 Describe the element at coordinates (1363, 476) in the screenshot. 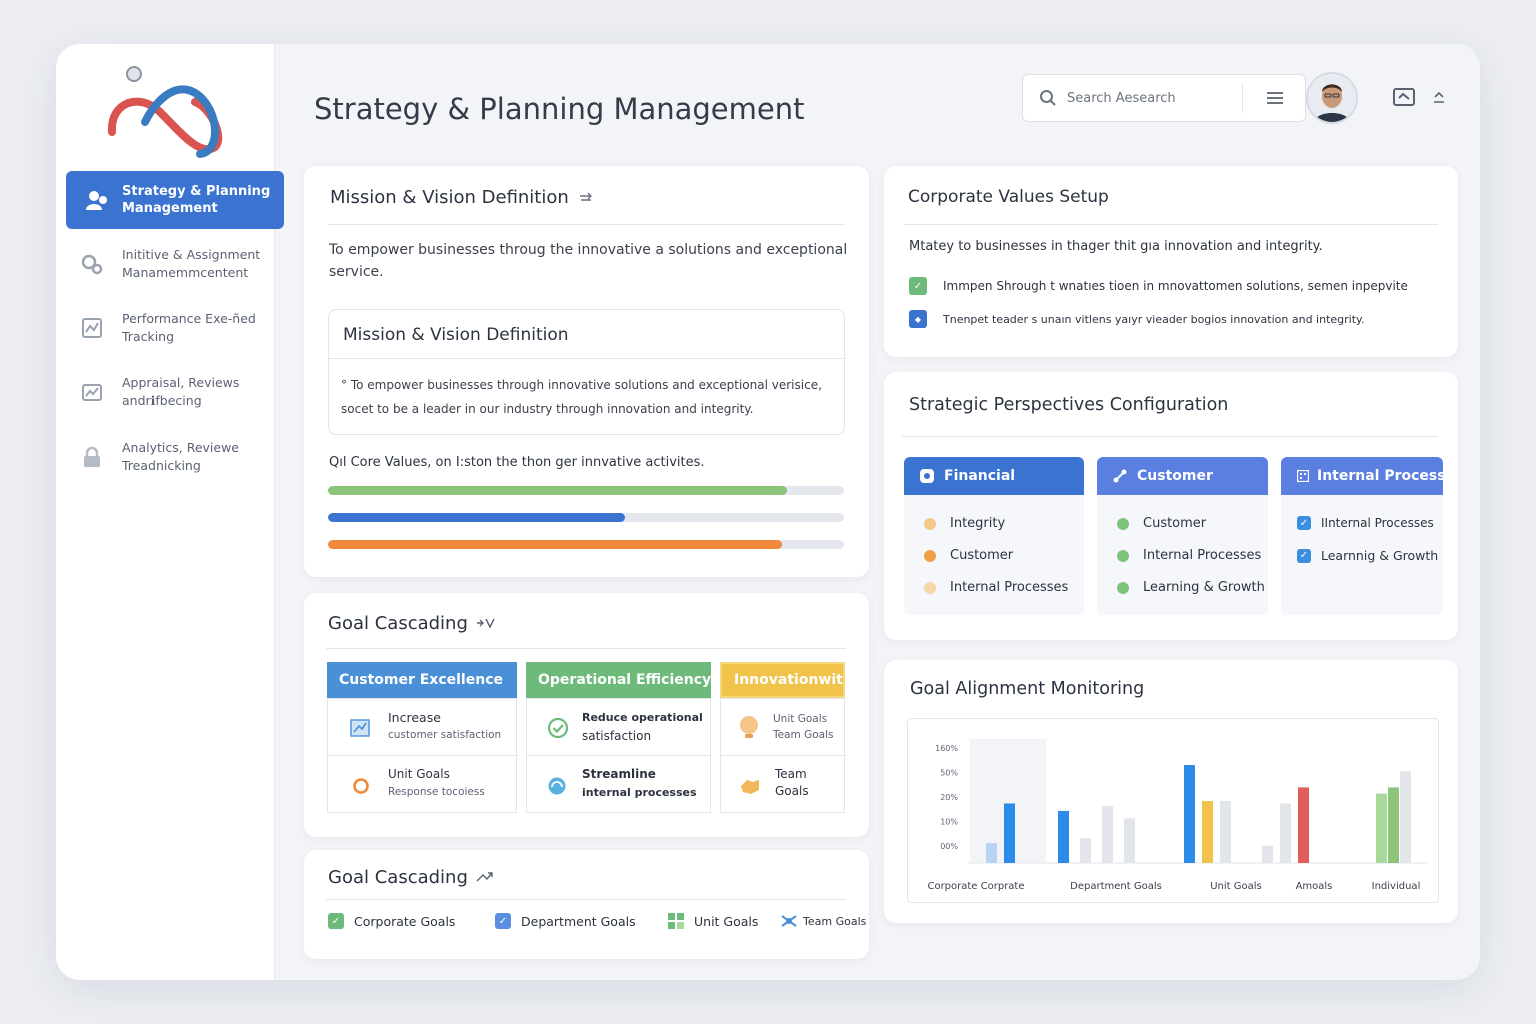

I see `perspective-header: Internal Process` at that location.